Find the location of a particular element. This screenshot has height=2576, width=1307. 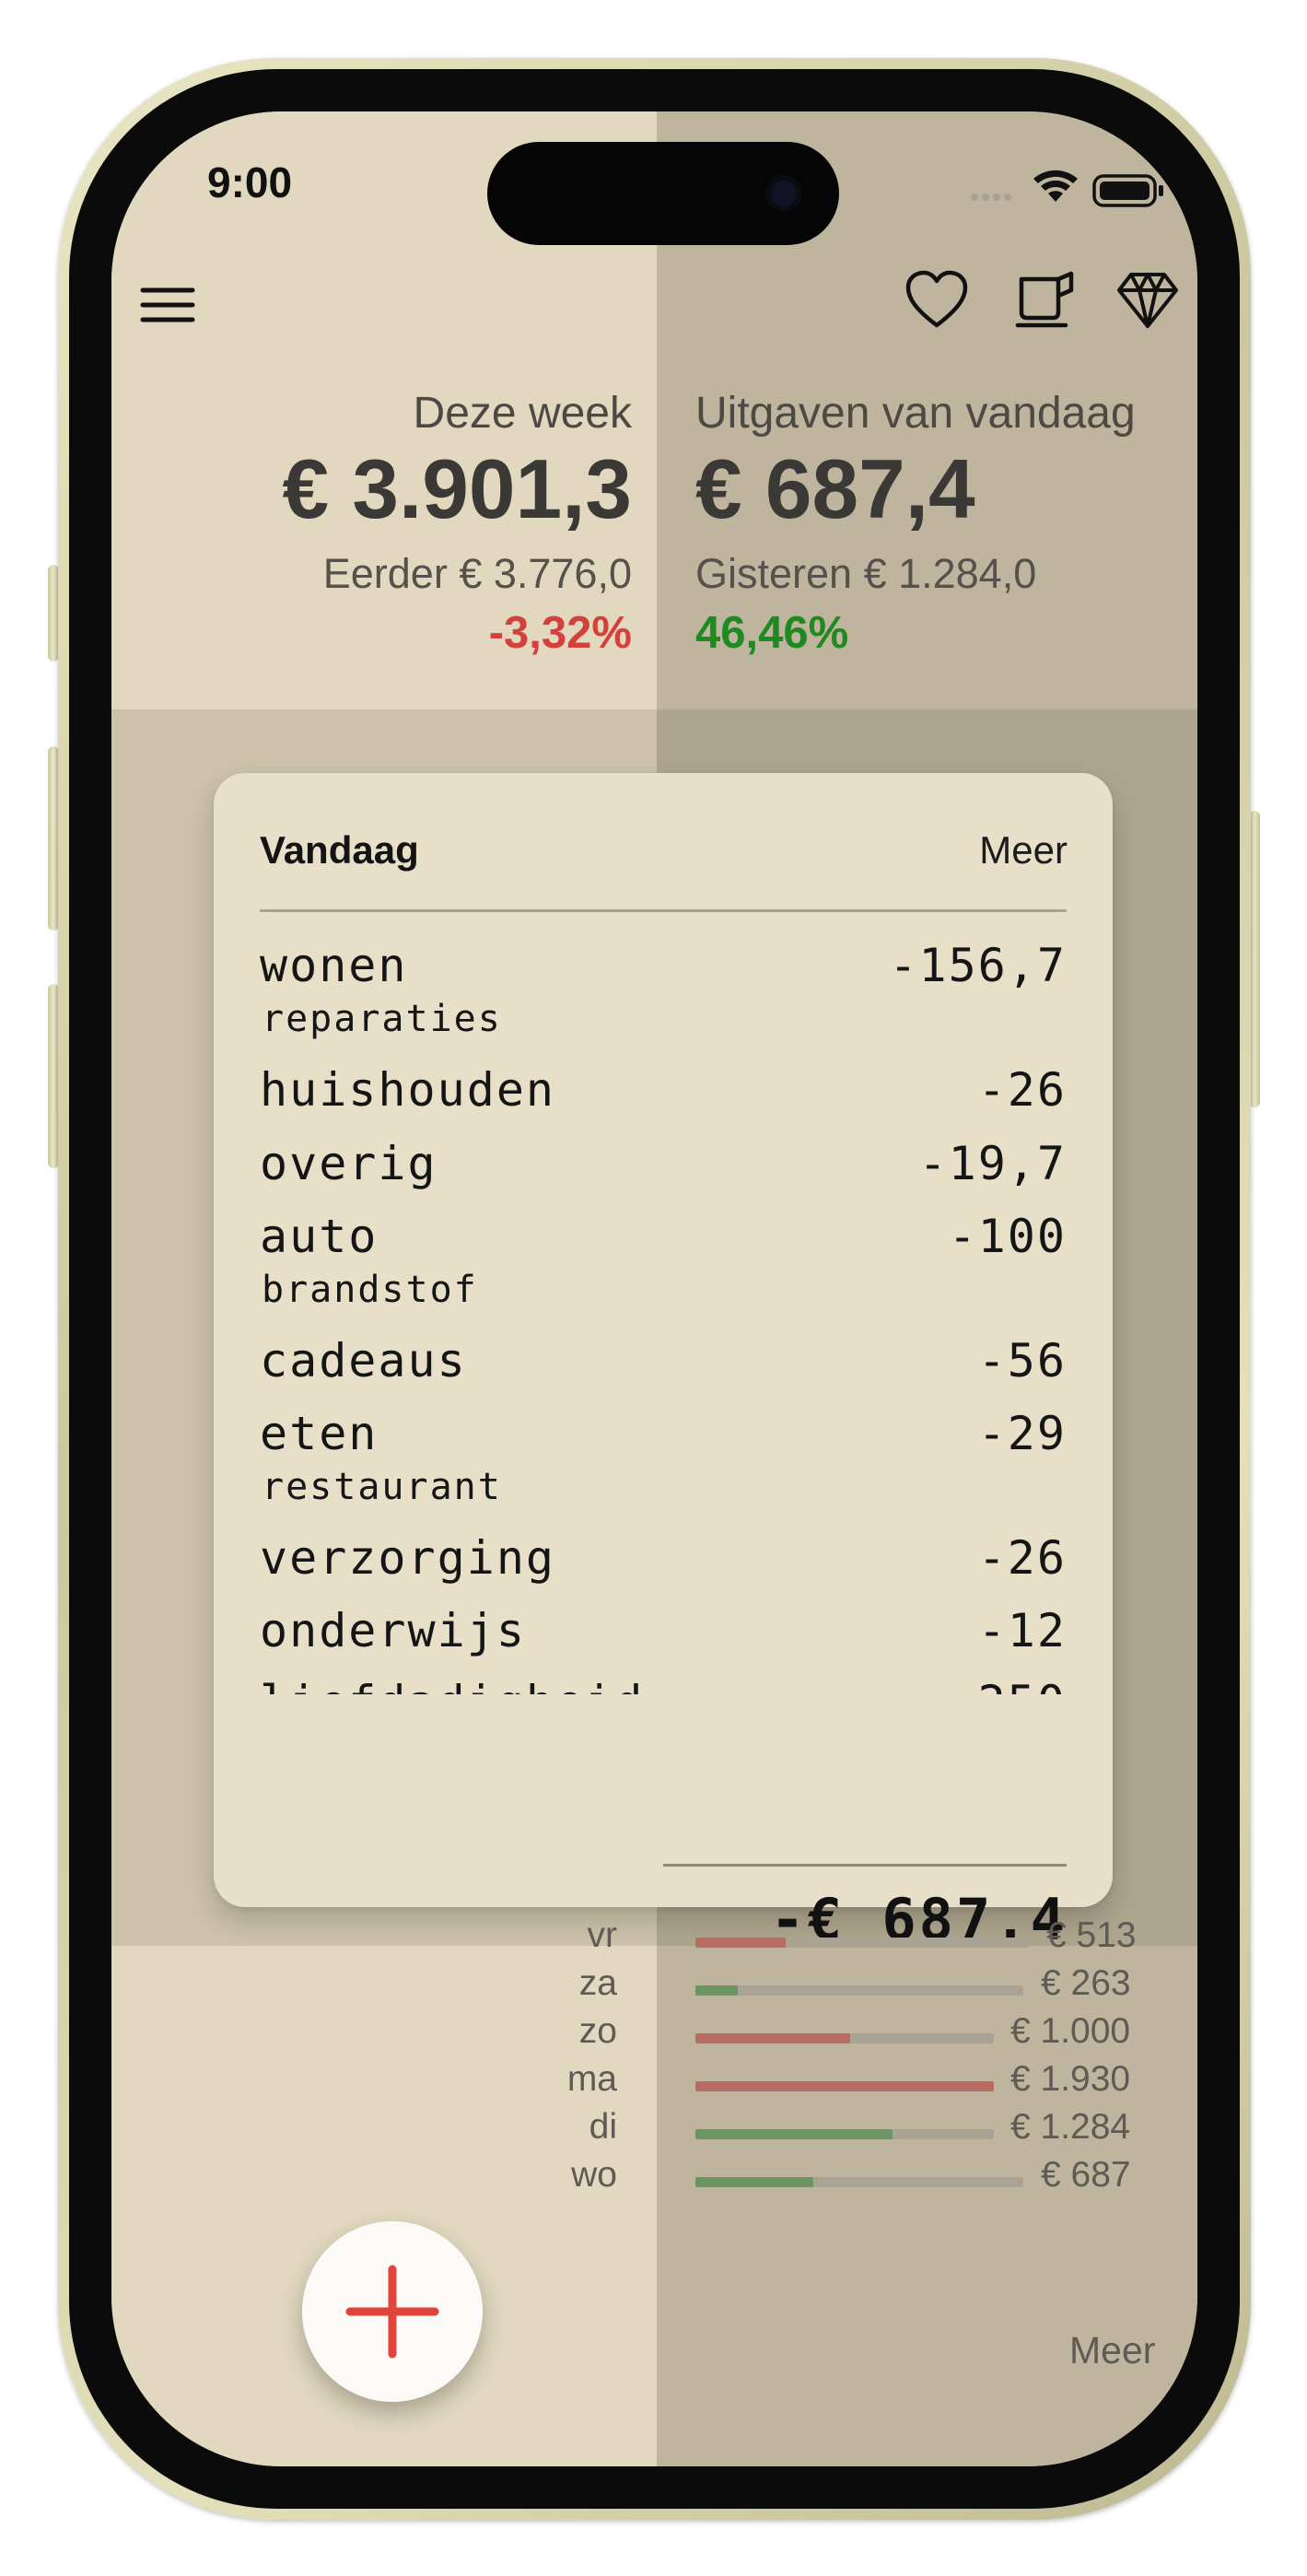

expense-row: huishouden -26 is located at coordinates (664, 1090).